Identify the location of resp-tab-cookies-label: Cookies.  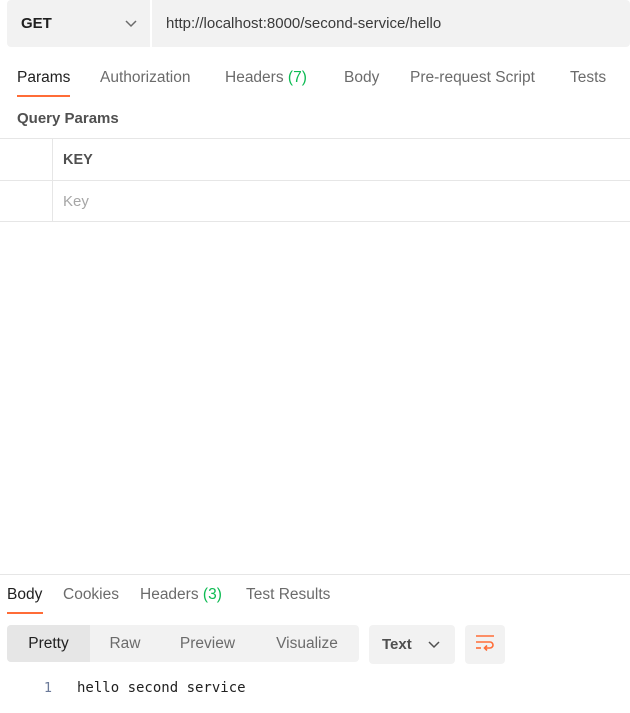
(91, 594).